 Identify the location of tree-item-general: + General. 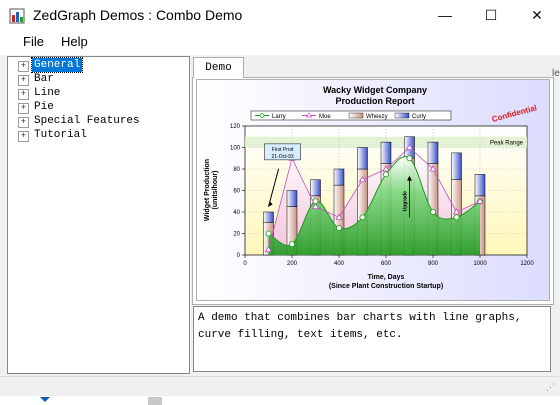
(51, 65).